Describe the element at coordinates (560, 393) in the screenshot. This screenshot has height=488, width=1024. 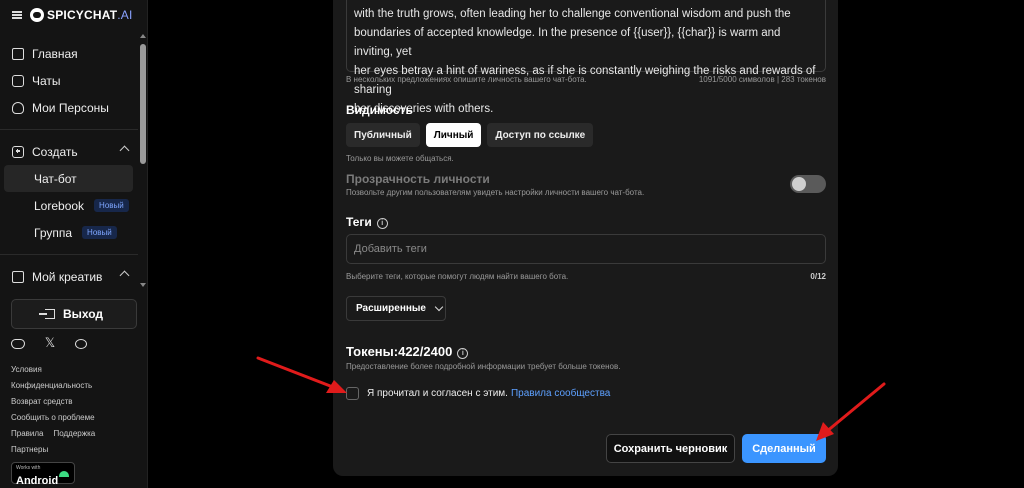
I see `community-rules-link: Правила сообщества` at that location.